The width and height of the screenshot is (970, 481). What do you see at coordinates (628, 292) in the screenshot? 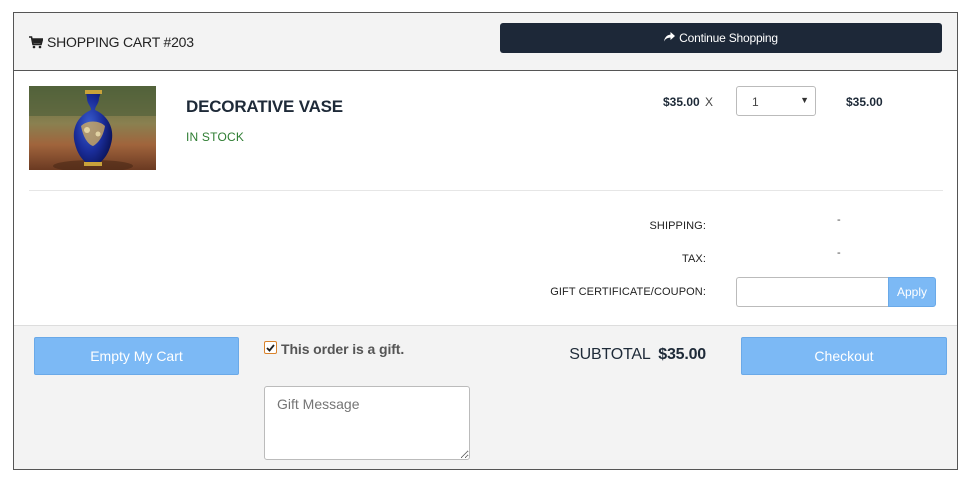
I see `coupon-label: GIFT CERTIFICATE/COUPON:` at bounding box center [628, 292].